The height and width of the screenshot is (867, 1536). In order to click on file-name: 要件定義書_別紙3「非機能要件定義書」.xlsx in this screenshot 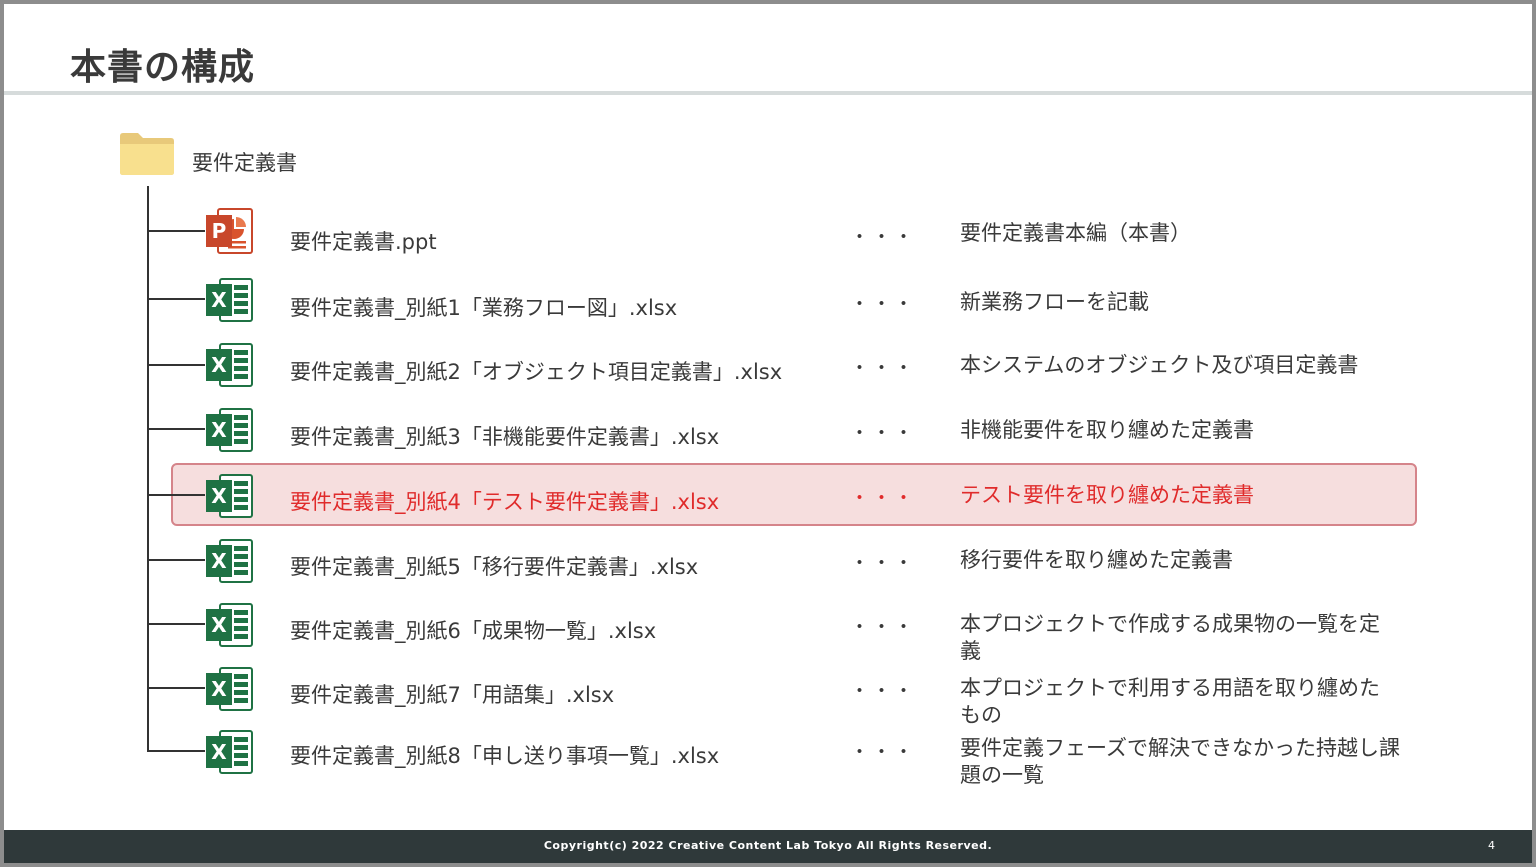, I will do `click(505, 437)`.